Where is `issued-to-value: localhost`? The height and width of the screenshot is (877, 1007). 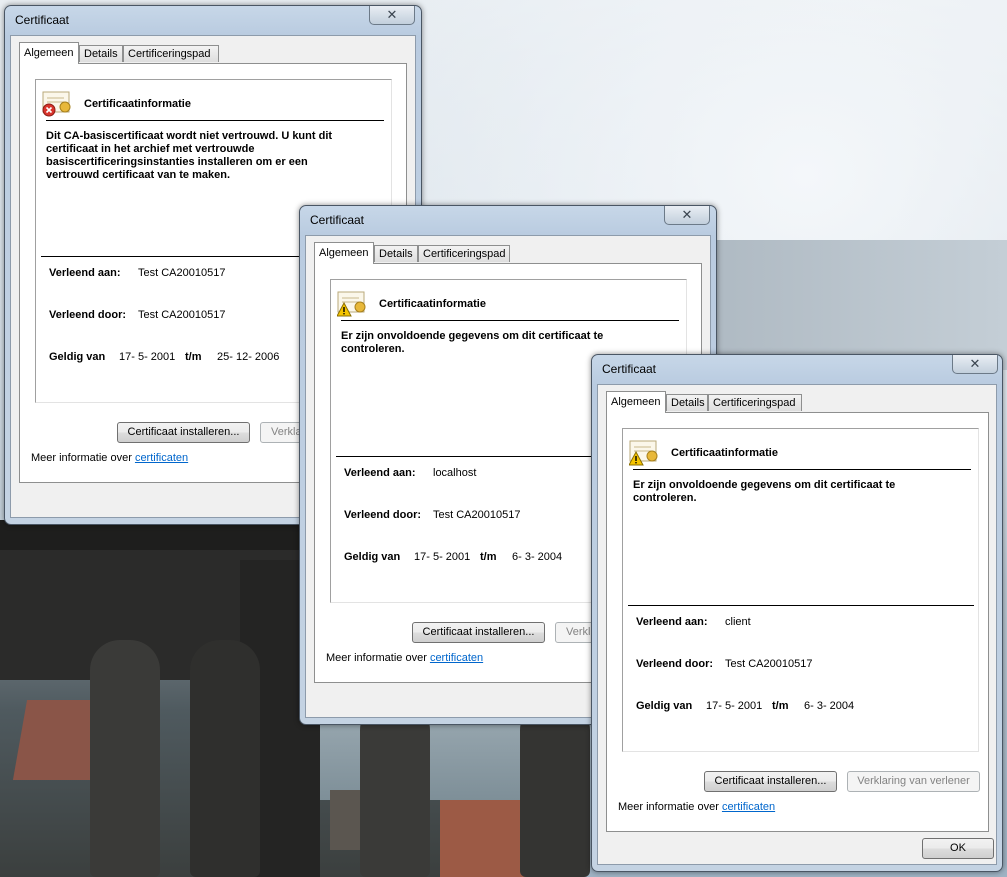
issued-to-value: localhost is located at coordinates (455, 473).